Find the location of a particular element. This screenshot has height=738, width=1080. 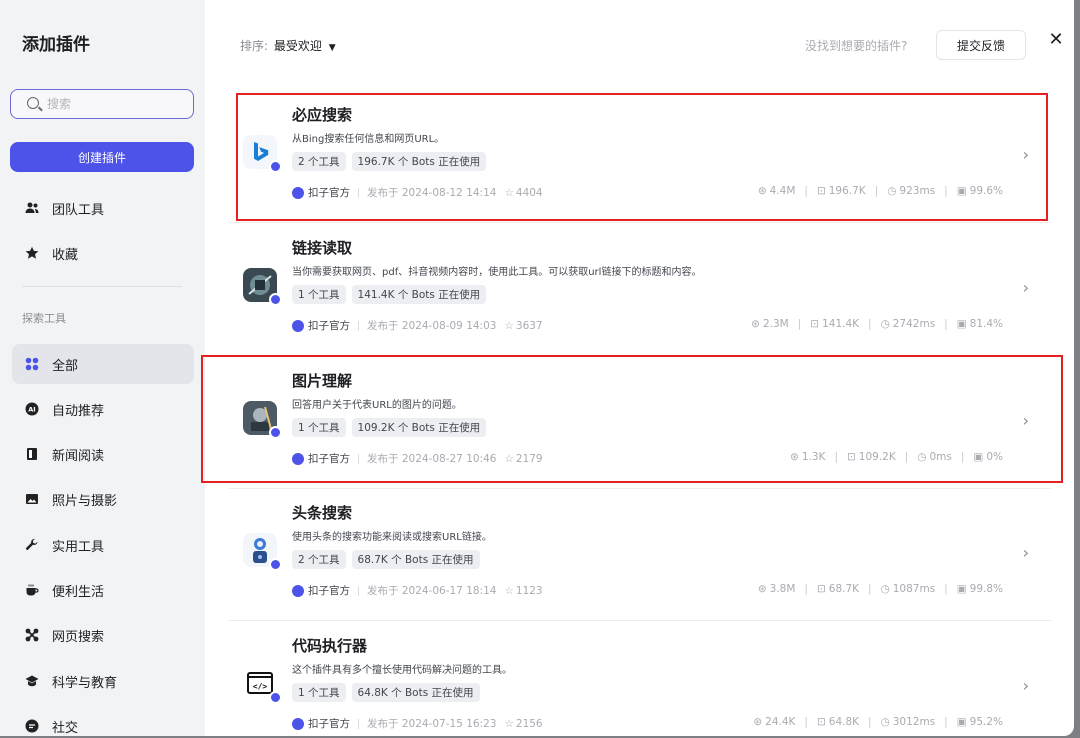

bots-count: 68.7K is located at coordinates (844, 589).